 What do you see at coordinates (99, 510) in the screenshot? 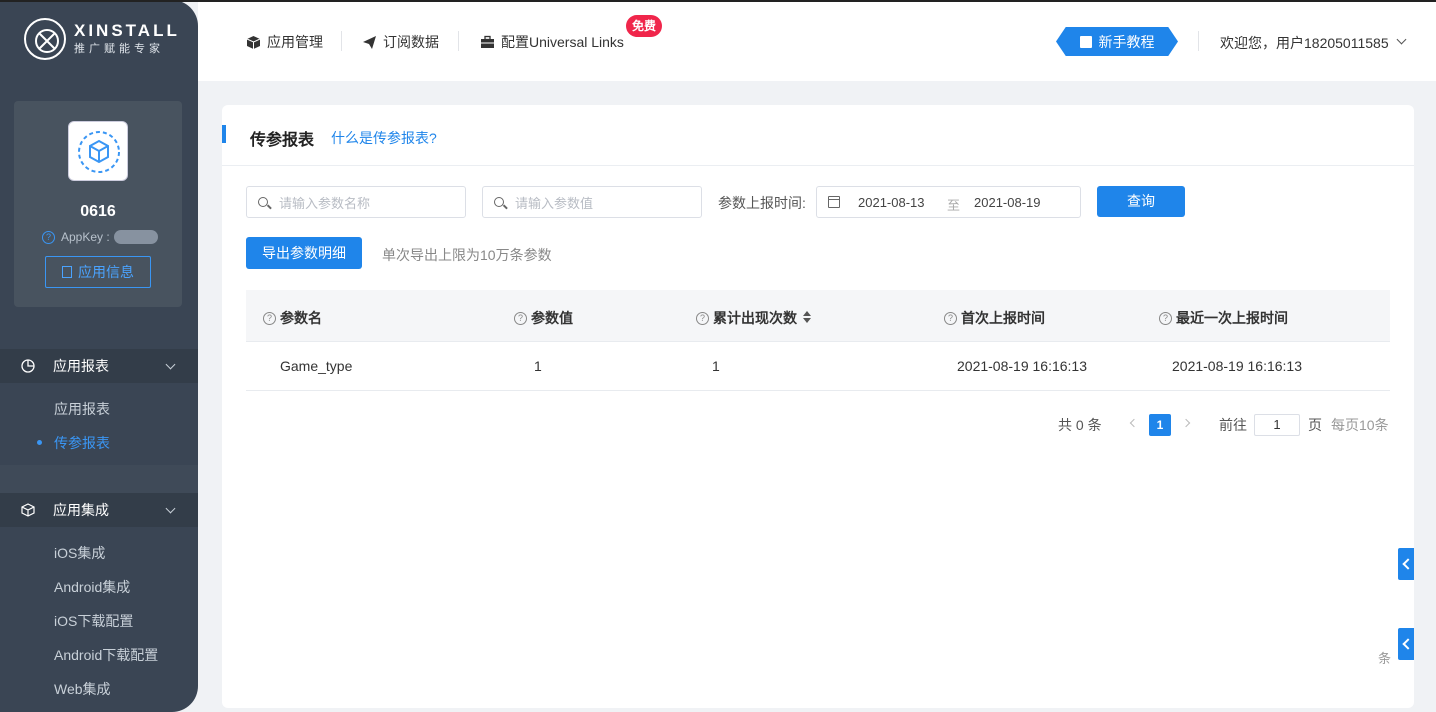
I see `menu-group-app-integration: 应用集成` at bounding box center [99, 510].